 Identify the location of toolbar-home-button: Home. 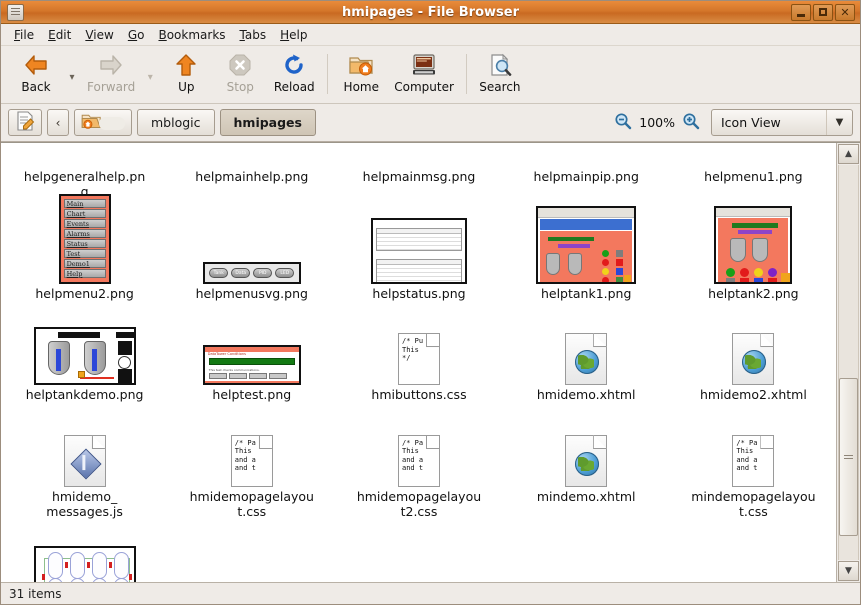
(361, 72).